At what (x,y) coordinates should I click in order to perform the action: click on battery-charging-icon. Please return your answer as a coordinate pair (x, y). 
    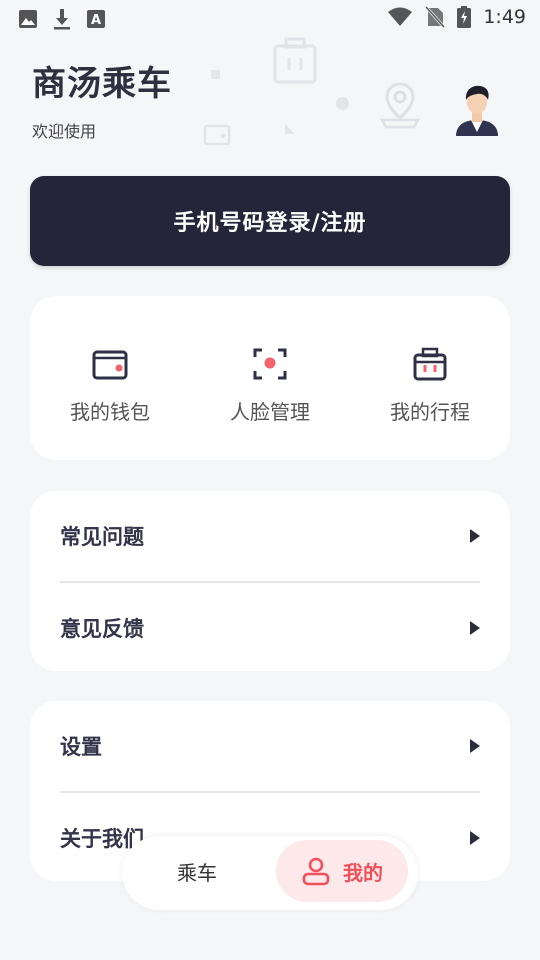
    Looking at the image, I should click on (464, 17).